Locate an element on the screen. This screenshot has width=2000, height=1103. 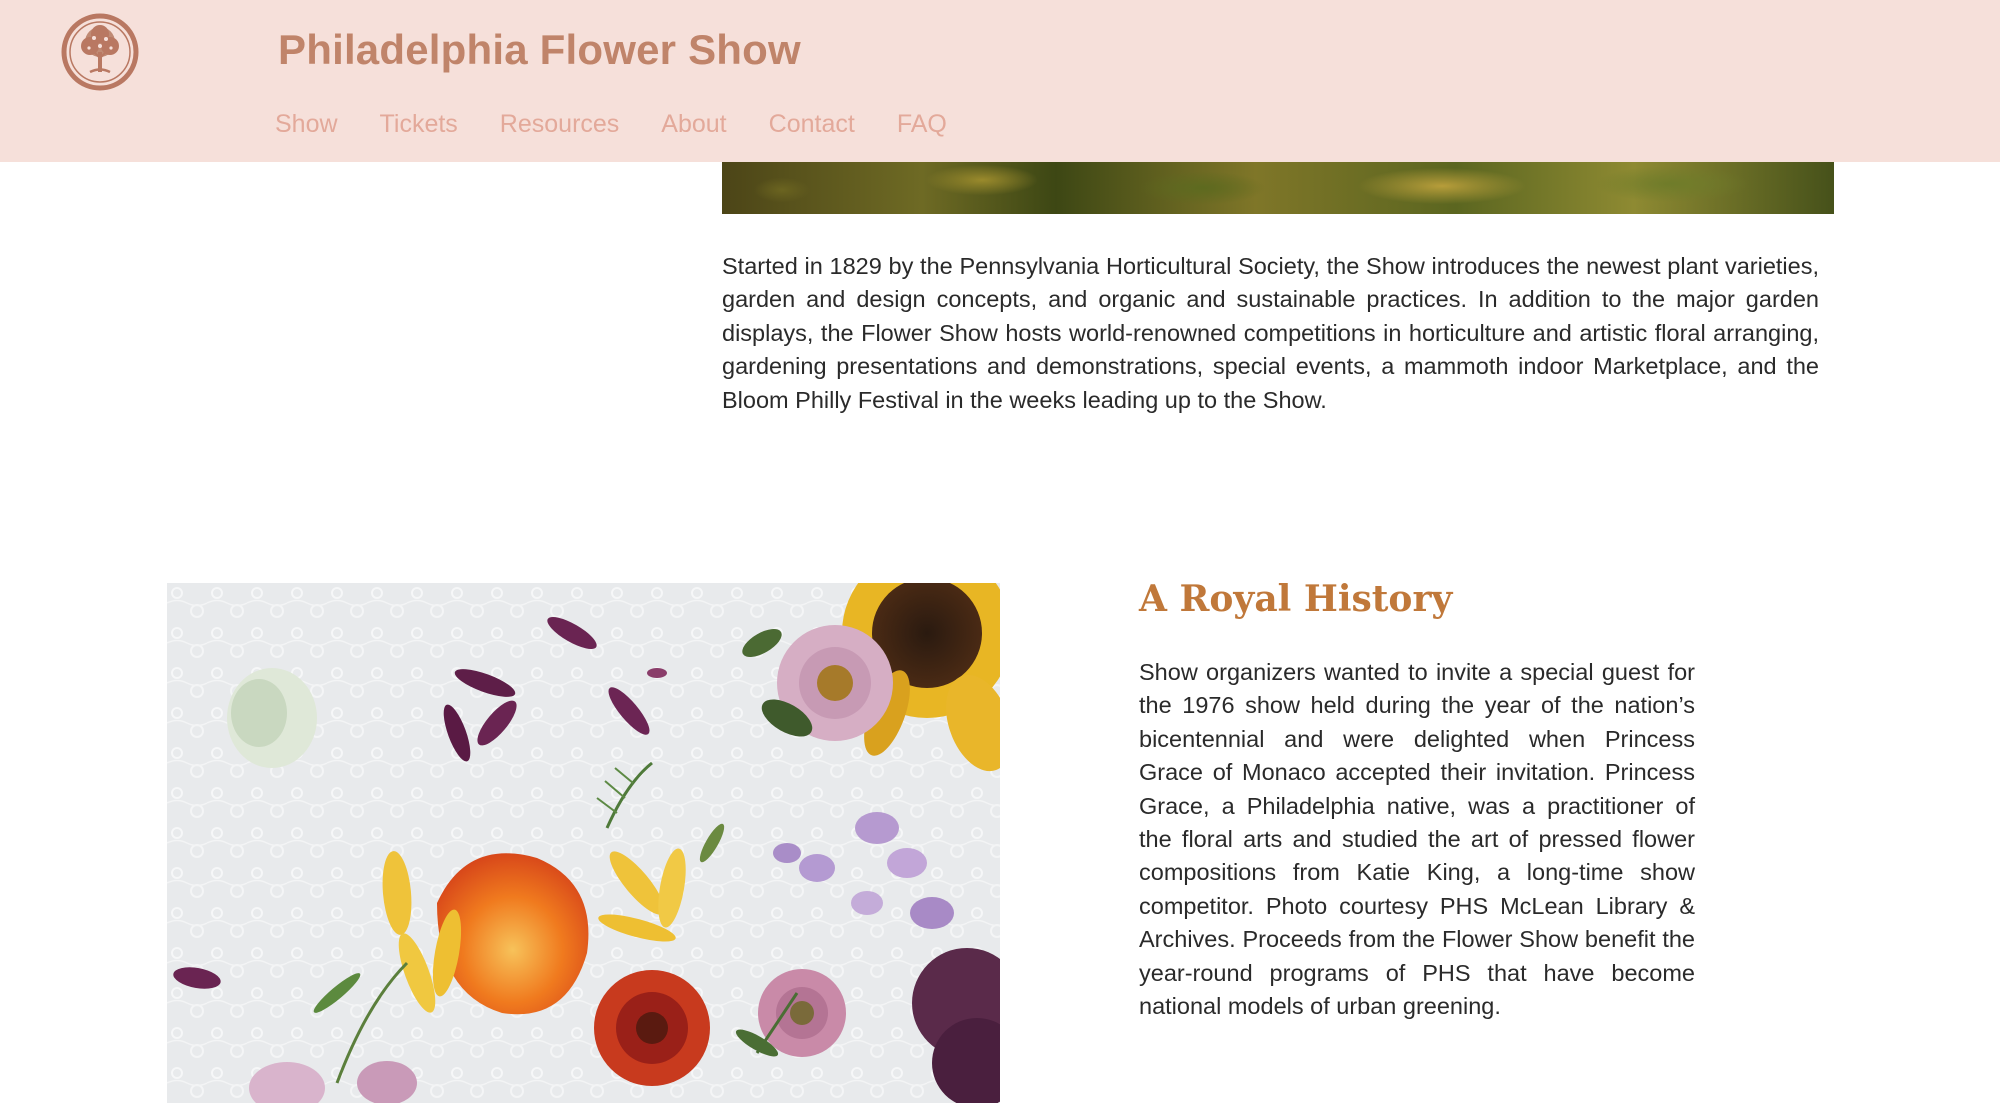
nav-faq: FAQ is located at coordinates (922, 124).